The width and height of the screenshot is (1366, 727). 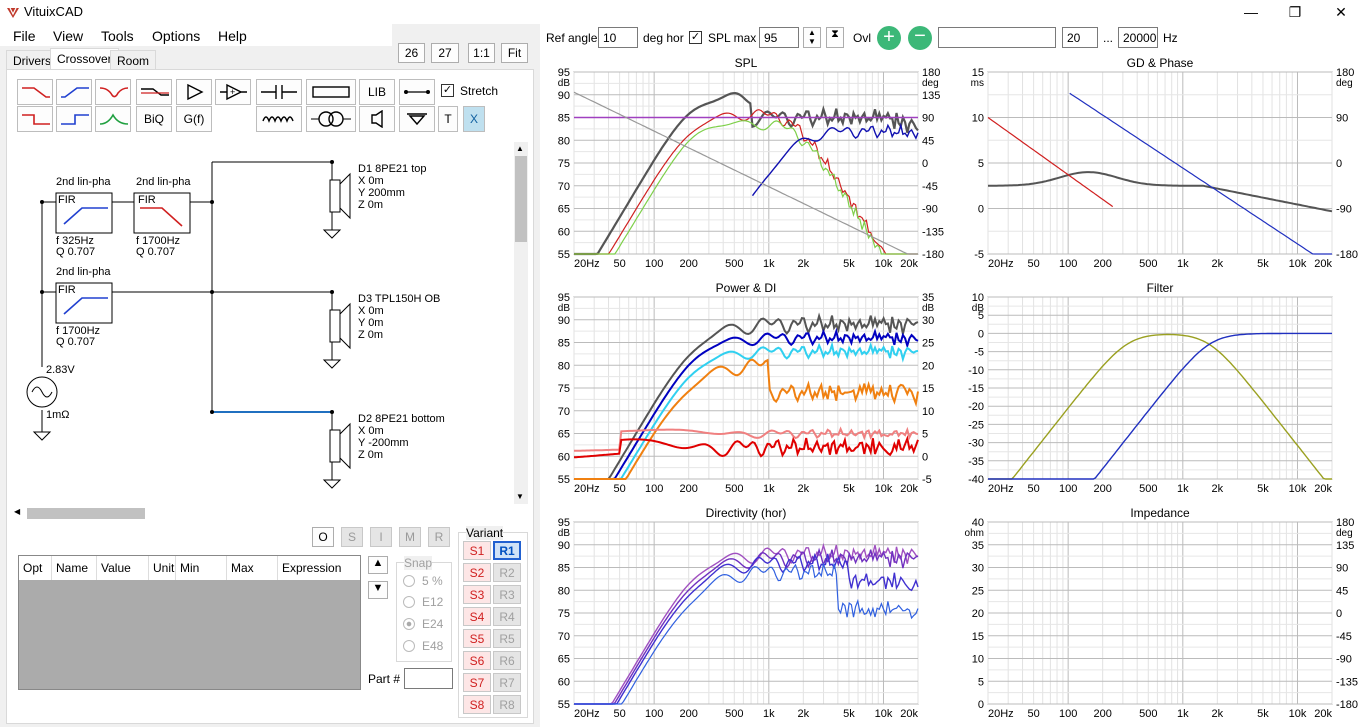 What do you see at coordinates (68, 36) in the screenshot?
I see `menu-view: View` at bounding box center [68, 36].